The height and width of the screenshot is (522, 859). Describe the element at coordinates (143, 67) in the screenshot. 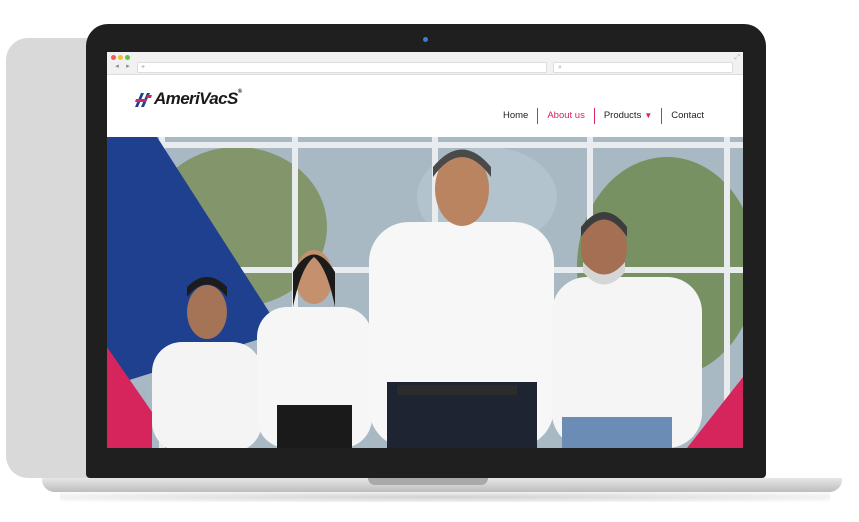

I see `url-text: +` at that location.